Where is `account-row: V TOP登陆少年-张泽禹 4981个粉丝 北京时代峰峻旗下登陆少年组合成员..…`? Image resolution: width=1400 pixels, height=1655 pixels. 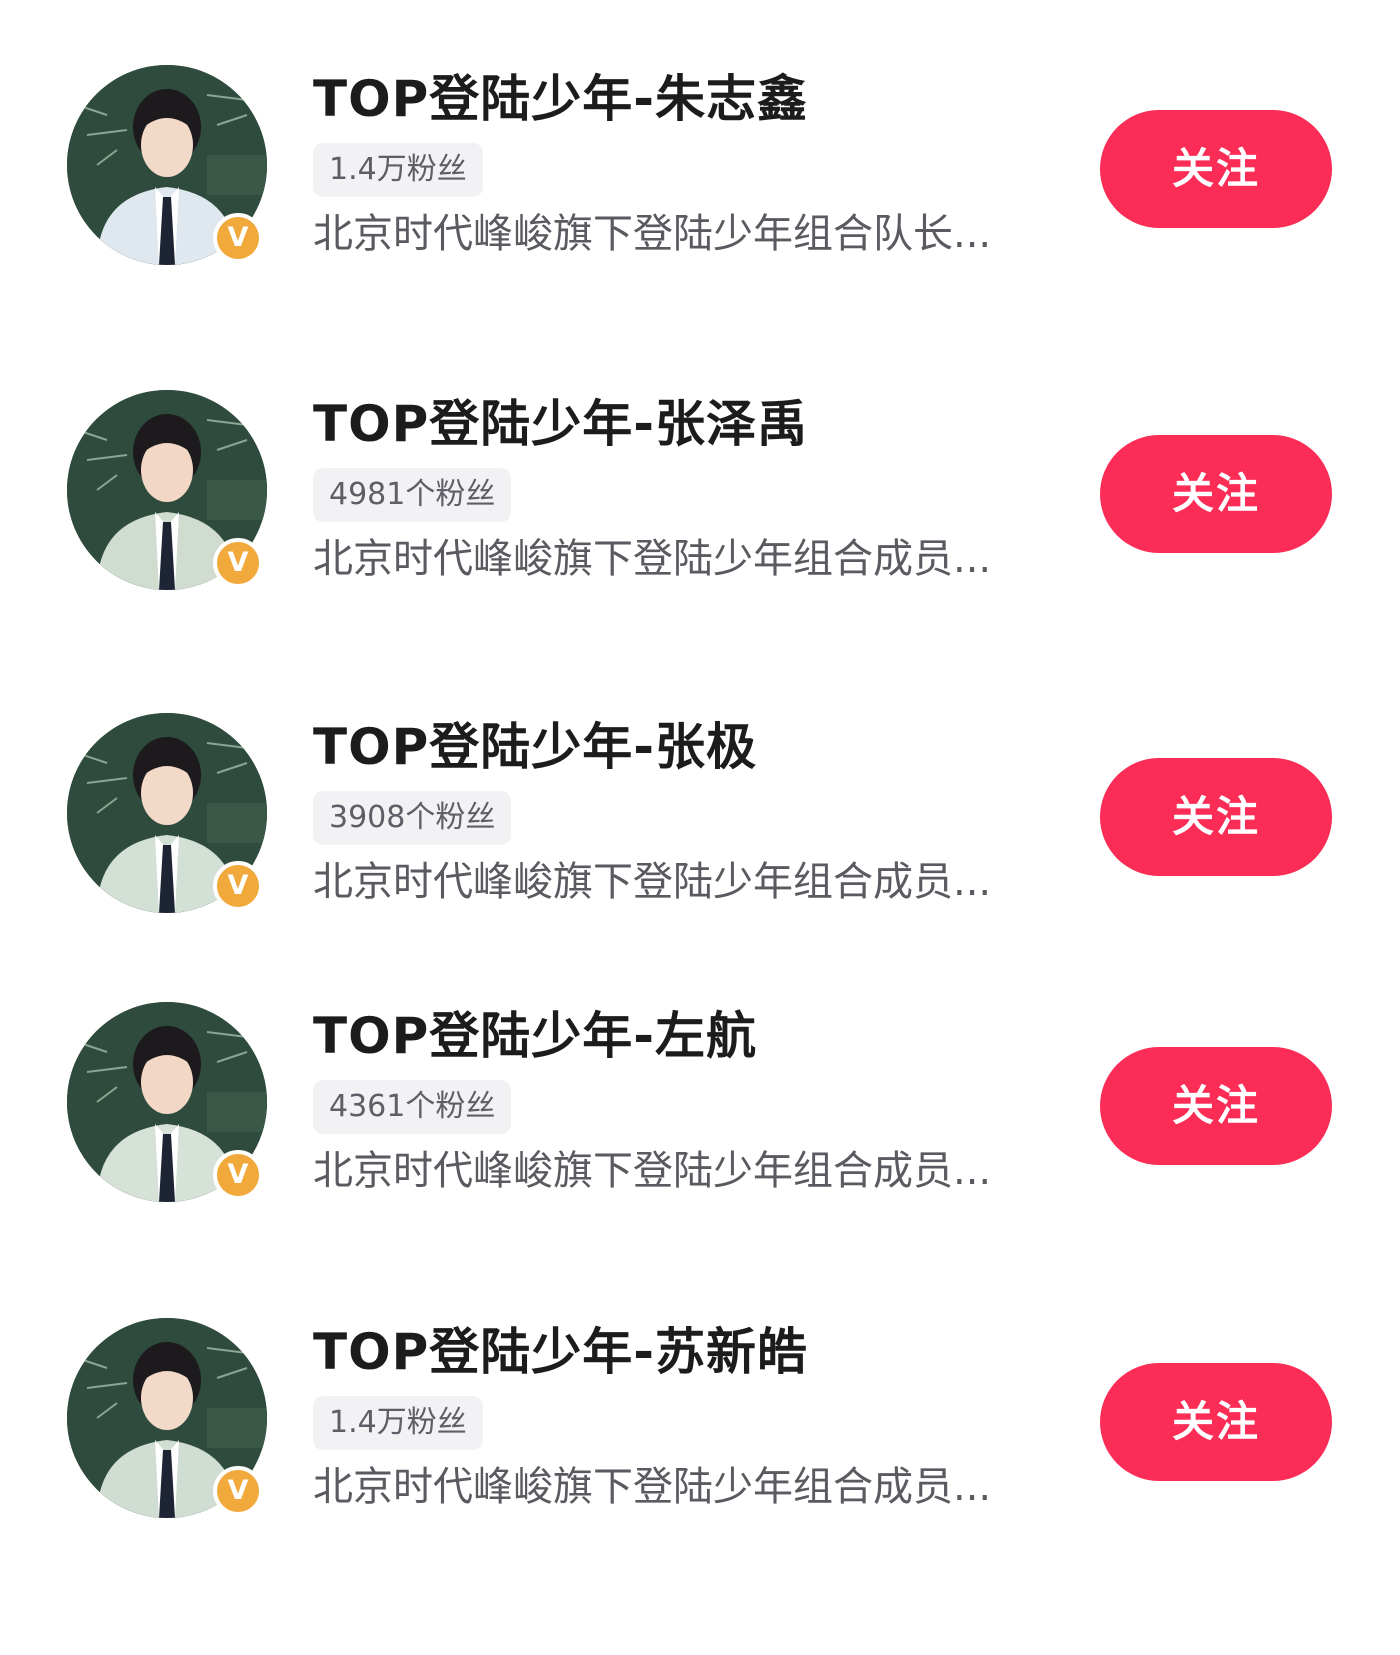 account-row: V TOP登陆少年-张泽禹 4981个粉丝 北京时代峰峻旗下登陆少年组合成员..… is located at coordinates (700, 500).